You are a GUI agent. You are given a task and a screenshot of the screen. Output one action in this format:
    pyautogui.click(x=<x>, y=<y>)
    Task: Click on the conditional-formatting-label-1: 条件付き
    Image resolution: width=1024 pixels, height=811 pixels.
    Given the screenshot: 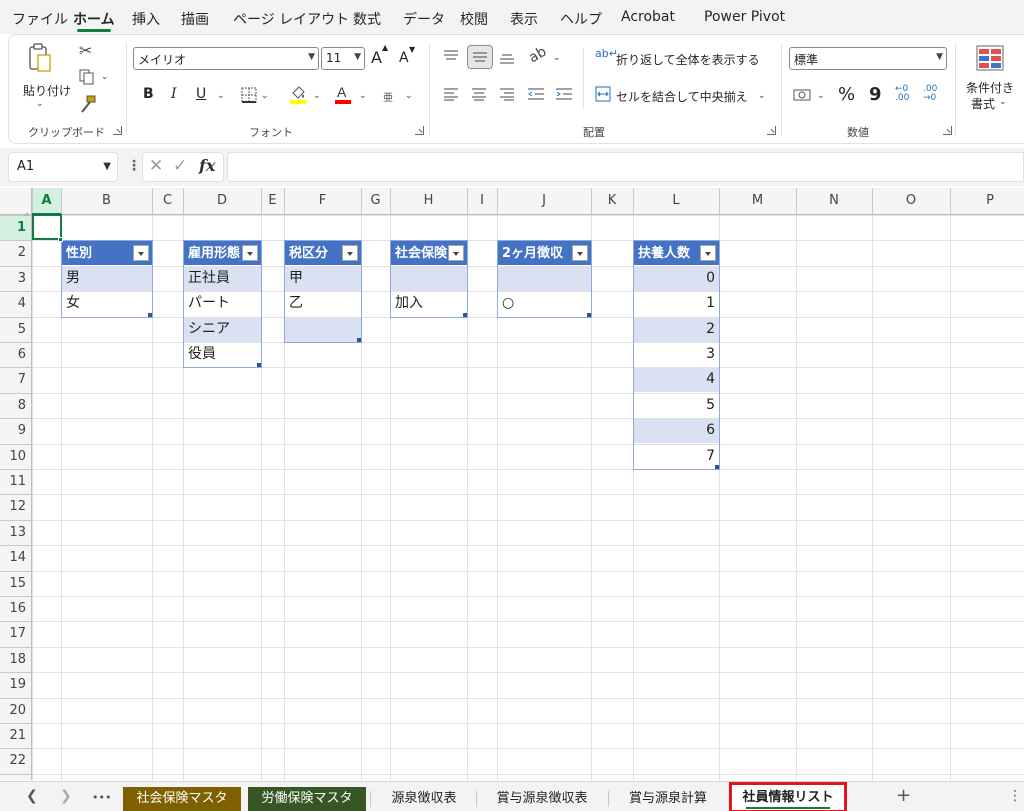 What is the action you would take?
    pyautogui.click(x=990, y=87)
    